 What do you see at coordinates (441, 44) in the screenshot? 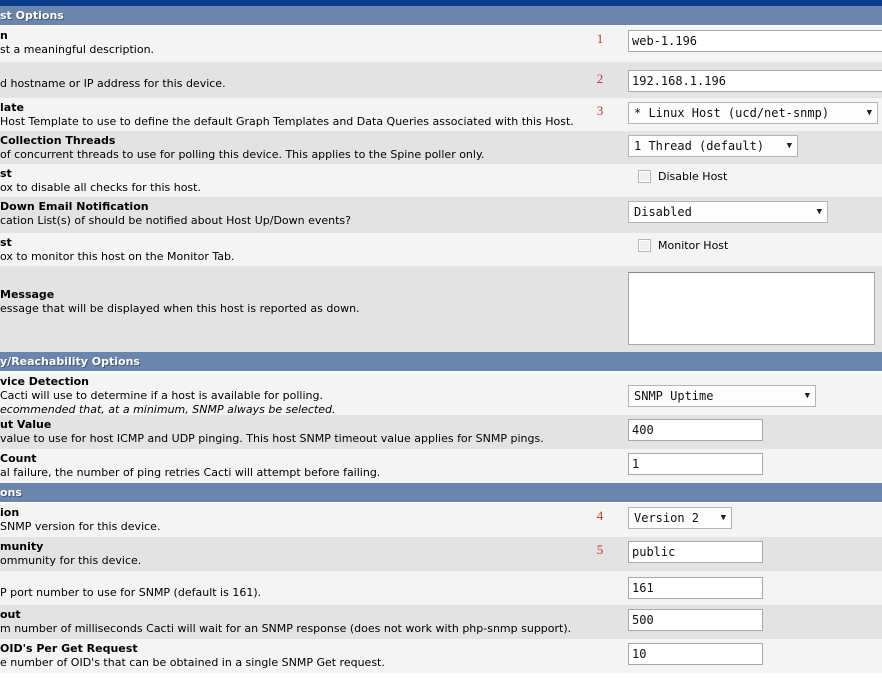
I see `row-description: n st a meaningful description. 1` at bounding box center [441, 44].